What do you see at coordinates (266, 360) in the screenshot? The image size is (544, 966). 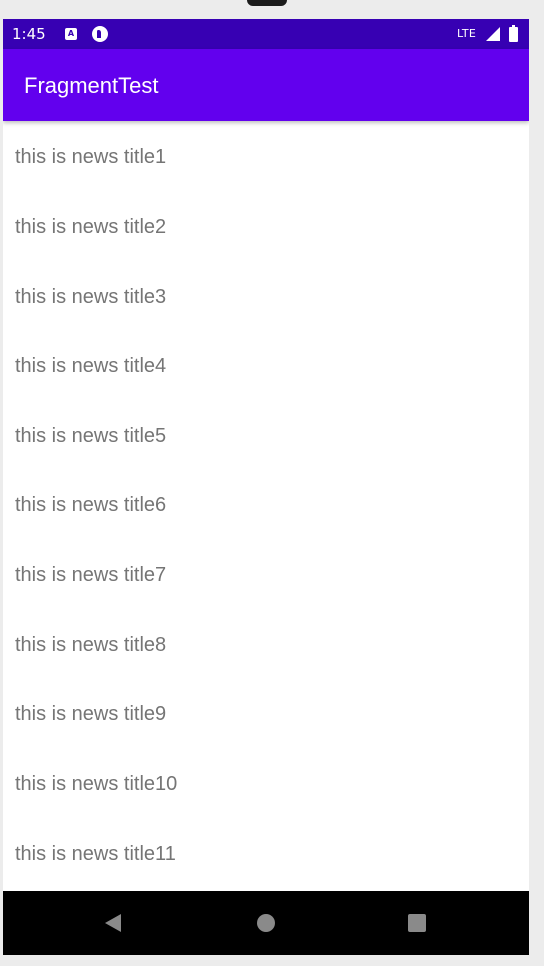 I see `news-list-item: this is news title4` at bounding box center [266, 360].